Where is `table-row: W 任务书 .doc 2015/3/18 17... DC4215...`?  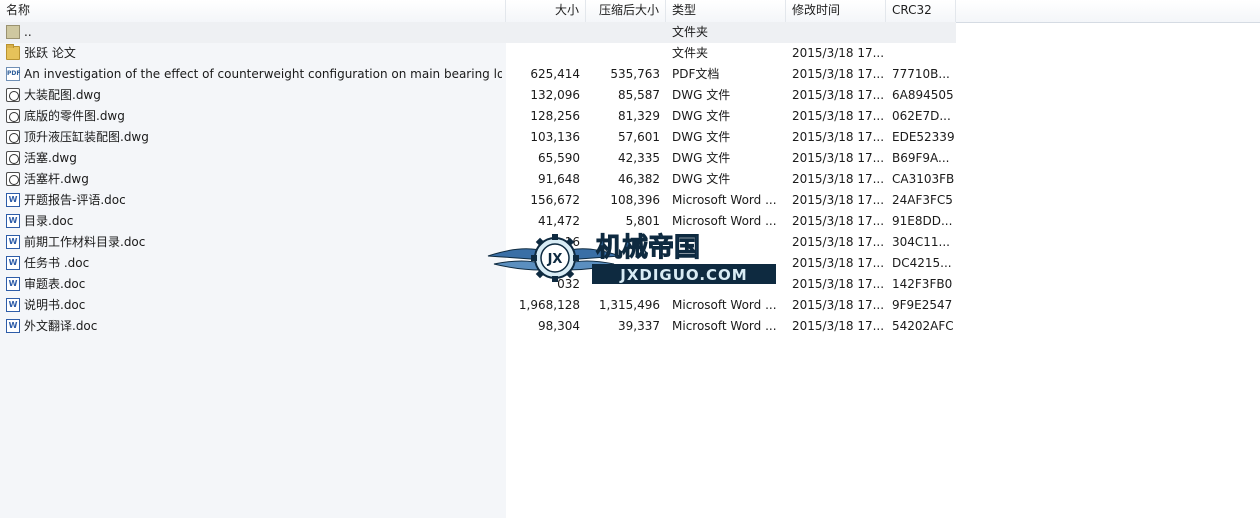
table-row: W 任务书 .doc 2015/3/18 17... DC4215... is located at coordinates (478, 263).